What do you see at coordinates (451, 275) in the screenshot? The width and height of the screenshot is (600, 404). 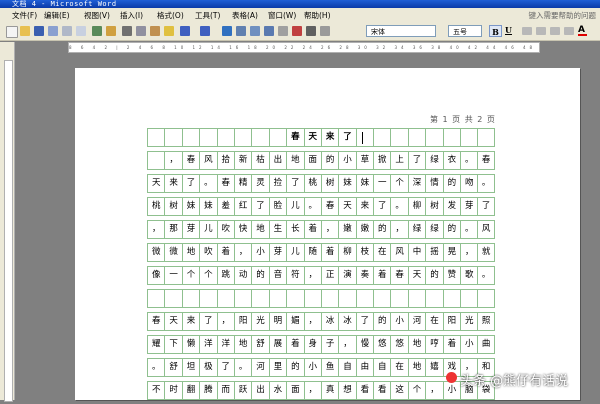 I see `grid-cell: 赞` at bounding box center [451, 275].